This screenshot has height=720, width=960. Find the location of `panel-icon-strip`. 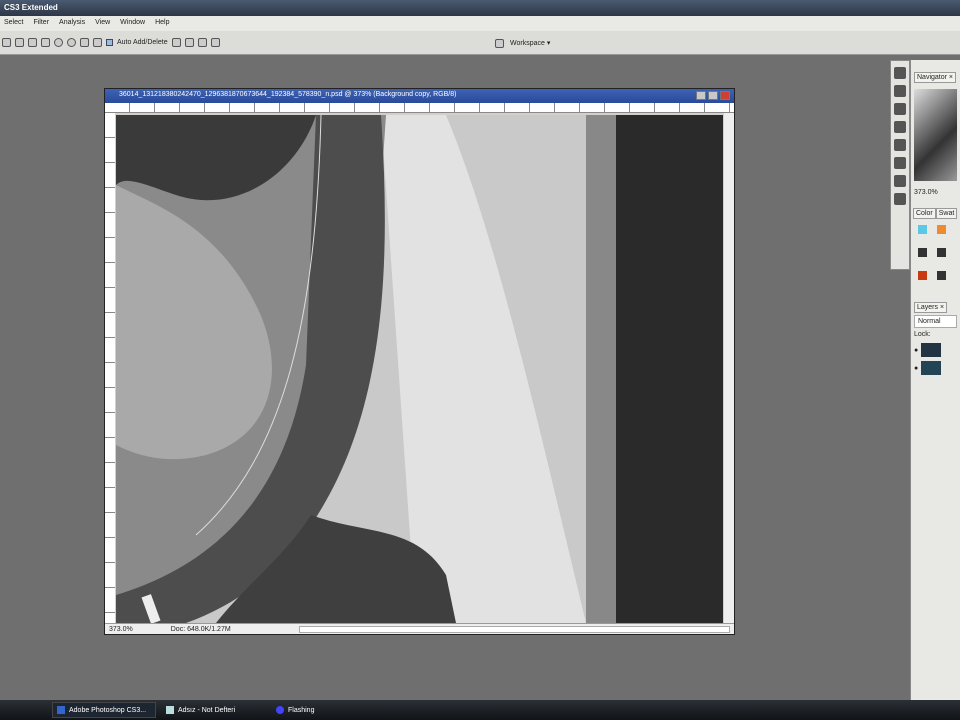

panel-icon-strip is located at coordinates (900, 165).